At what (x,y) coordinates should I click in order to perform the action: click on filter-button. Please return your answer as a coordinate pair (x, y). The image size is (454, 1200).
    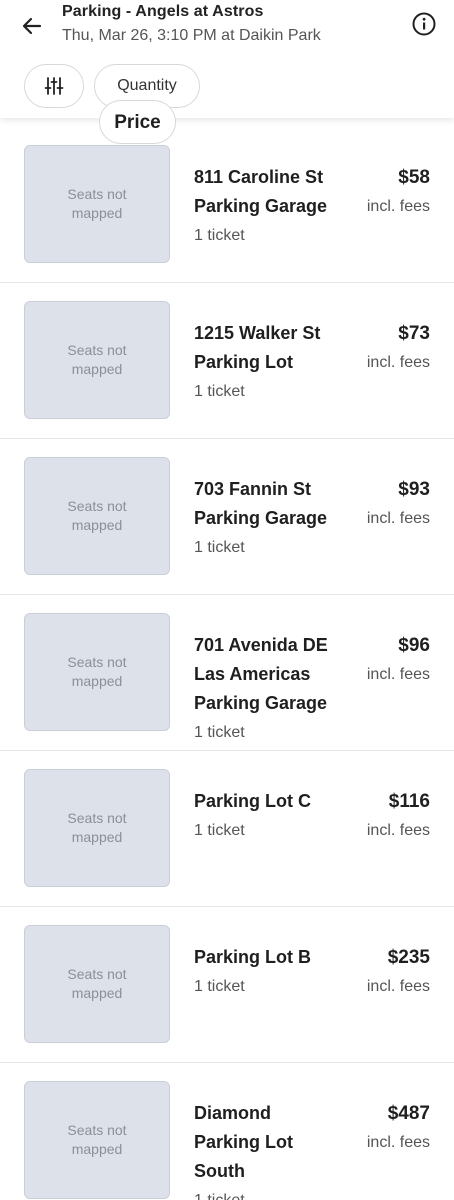
    Looking at the image, I should click on (54, 86).